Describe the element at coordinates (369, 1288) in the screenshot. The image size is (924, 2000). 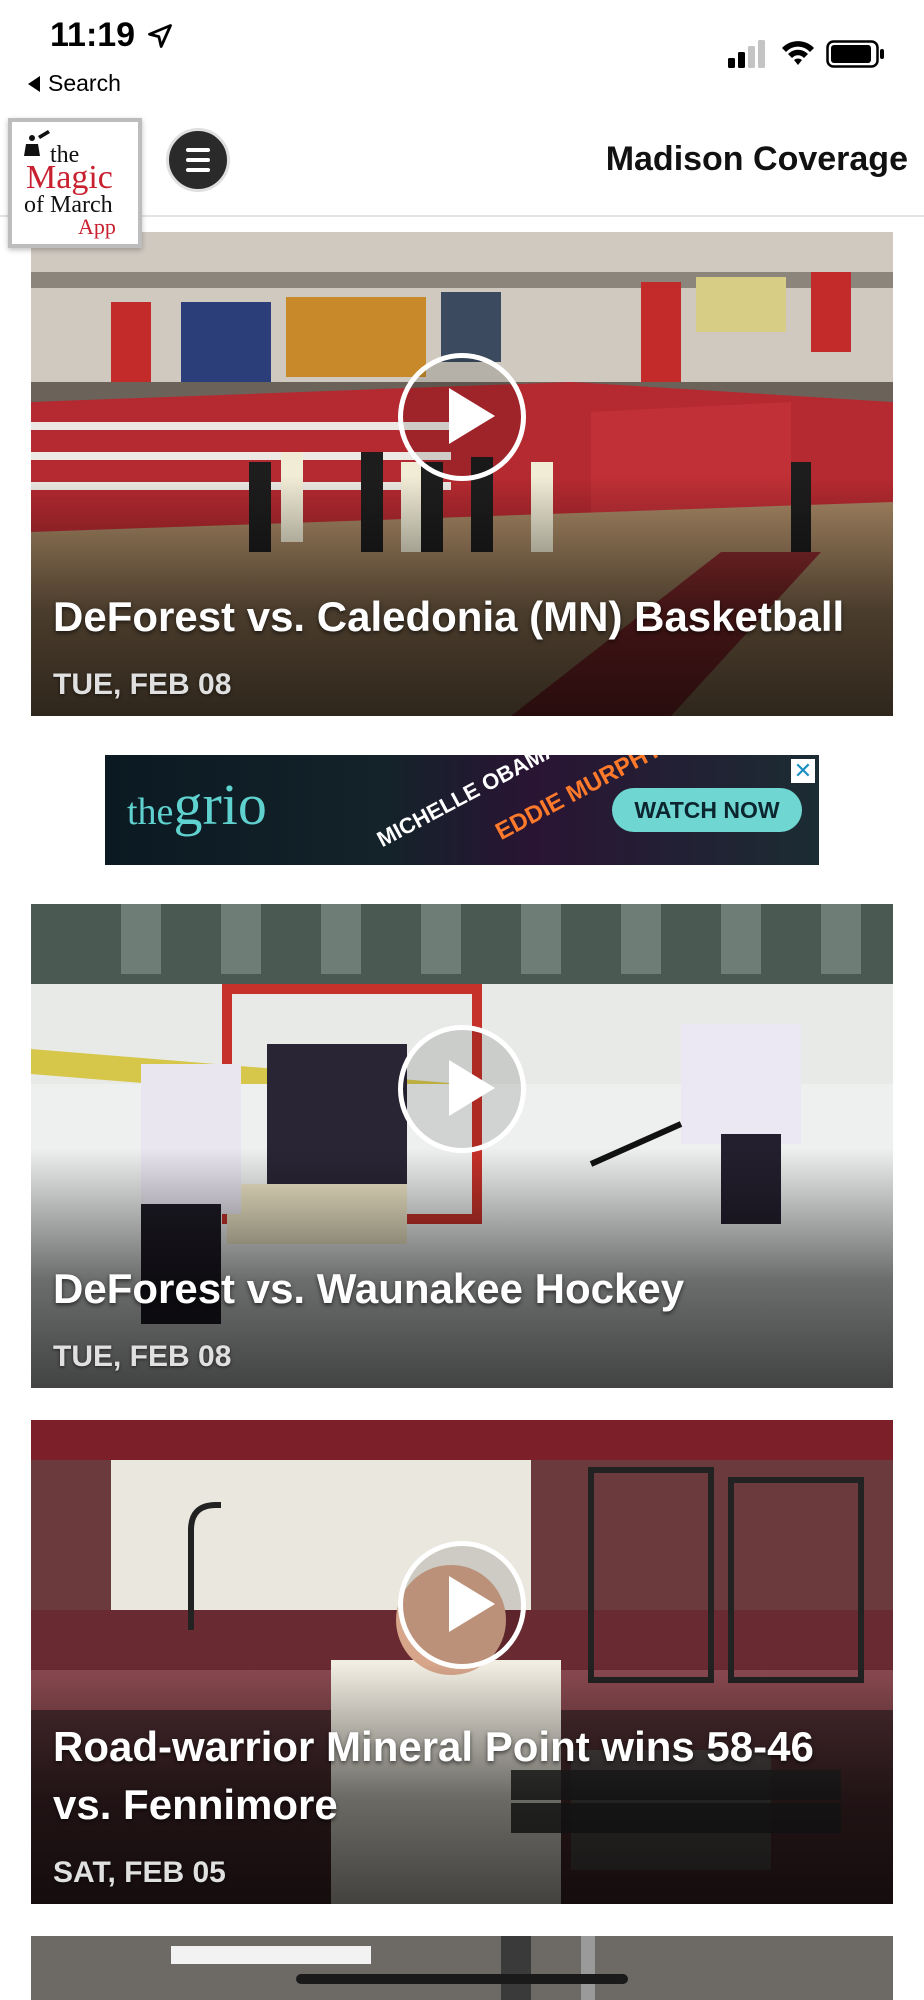
I see `video-title: DeForest vs. Waunakee Hockey` at that location.